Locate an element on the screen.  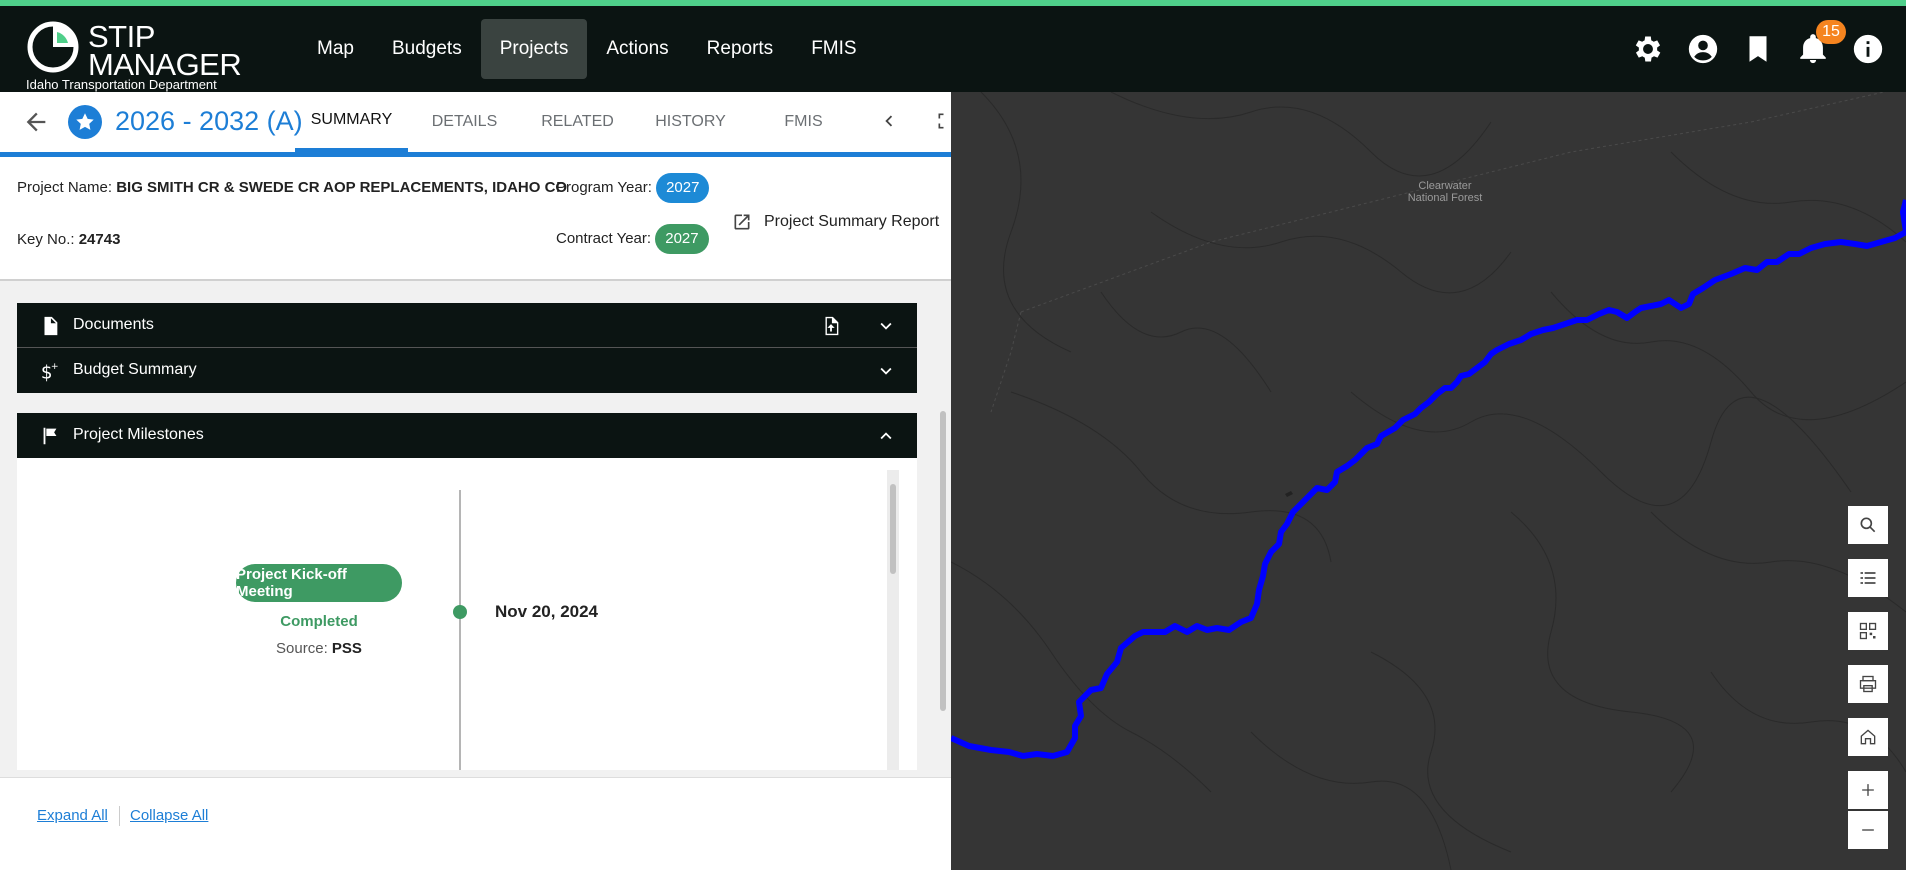
logo-title-line2: MANAGER is located at coordinates (165, 64).